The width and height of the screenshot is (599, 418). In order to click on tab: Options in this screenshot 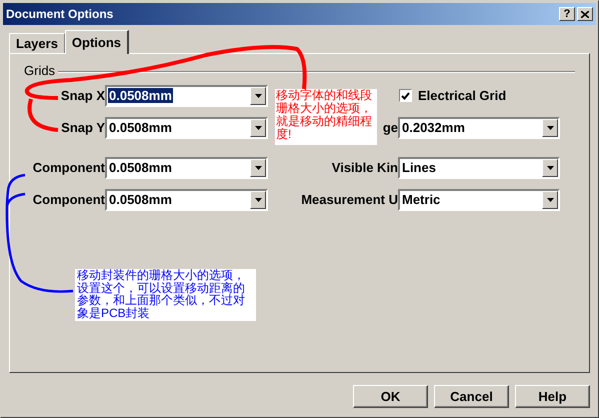, I will do `click(97, 42)`.